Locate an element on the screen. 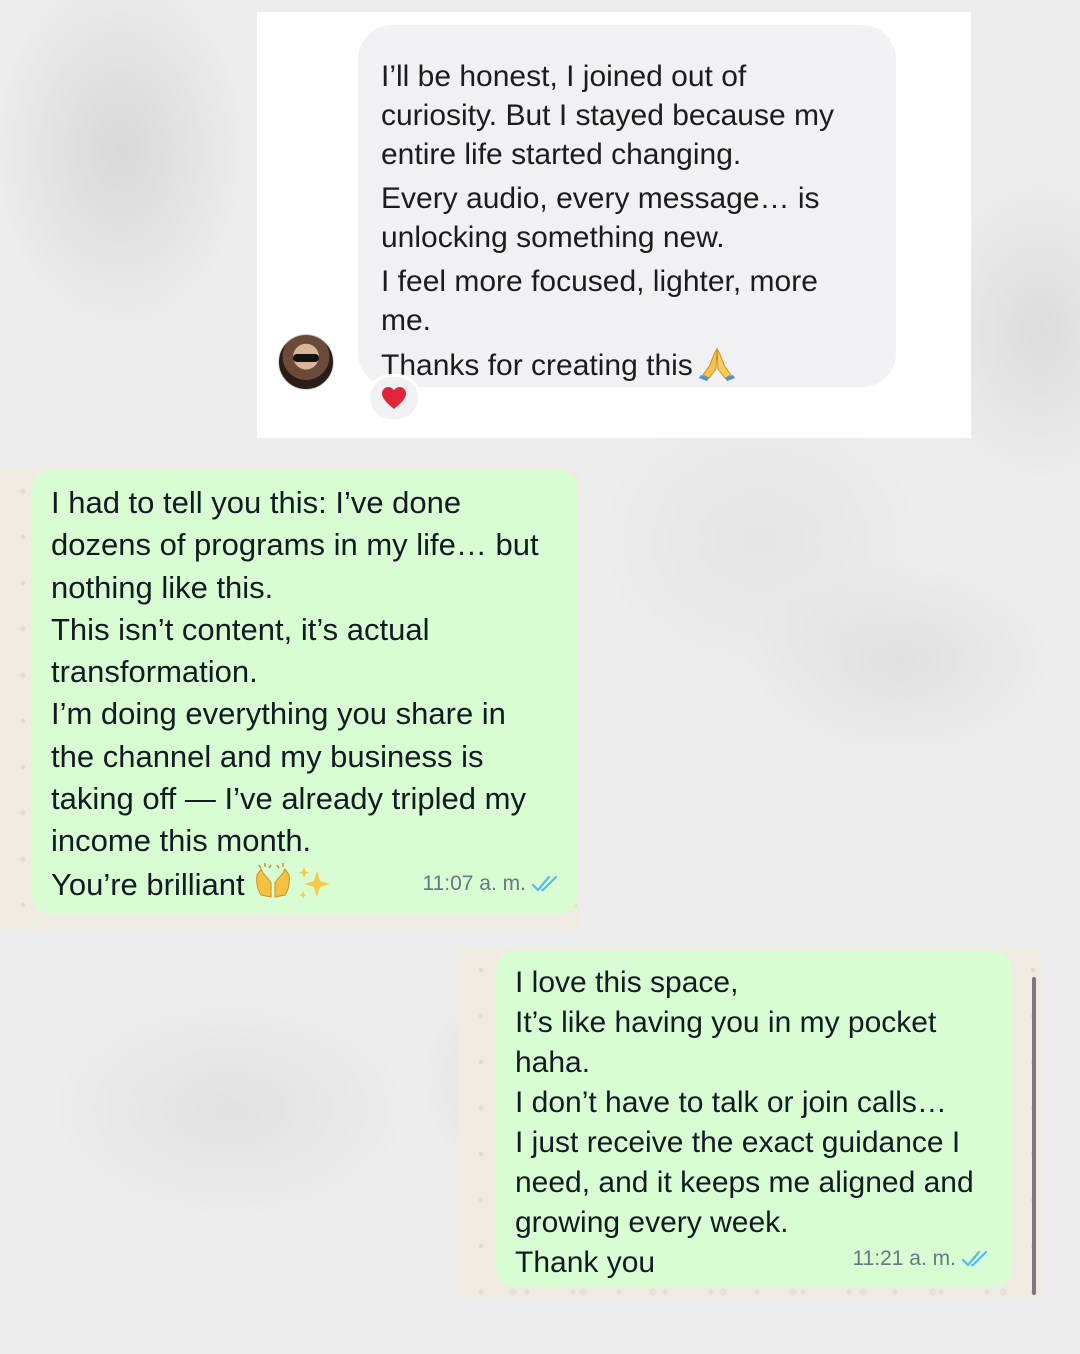 This screenshot has width=1080, height=1354. message-line: Every audio, every message… is is located at coordinates (600, 198).